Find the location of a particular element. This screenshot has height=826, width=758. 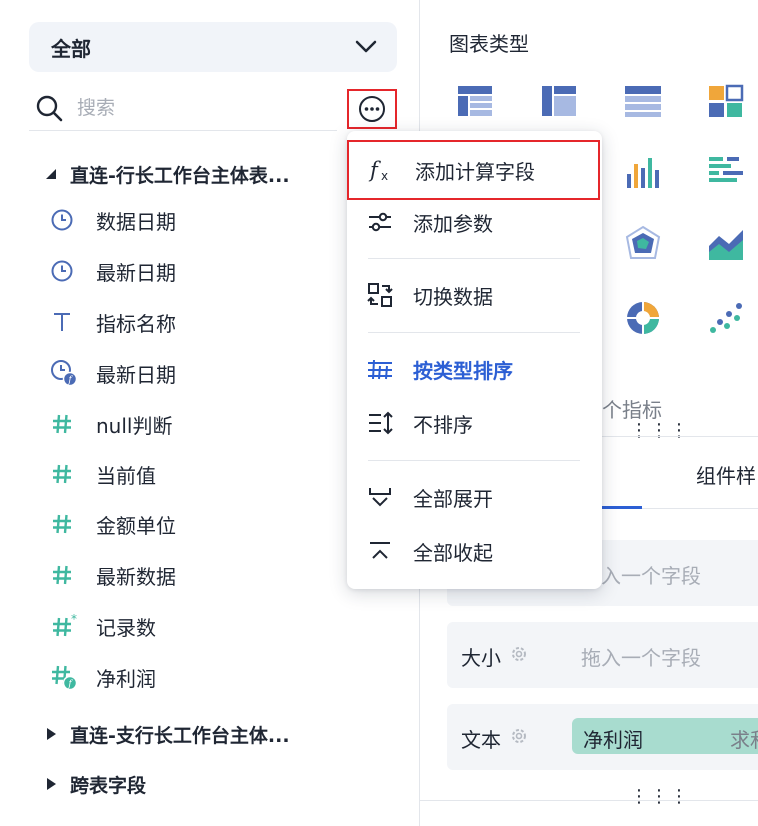

drop-field-placeholder: 拖入一个字段 is located at coordinates (641, 658).